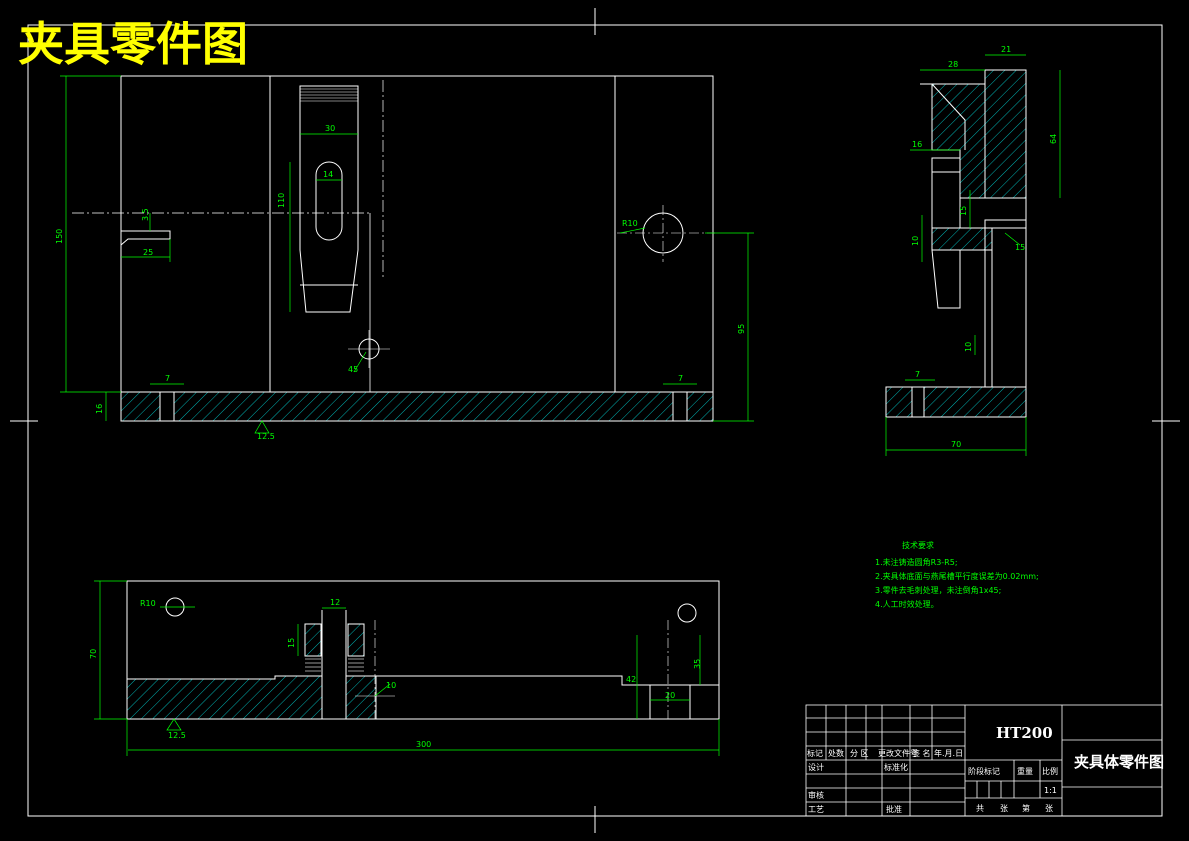 Image resolution: width=1189 pixels, height=841 pixels. Describe the element at coordinates (1004, 808) in the screenshot. I see `footer-sheet1: 张` at that location.